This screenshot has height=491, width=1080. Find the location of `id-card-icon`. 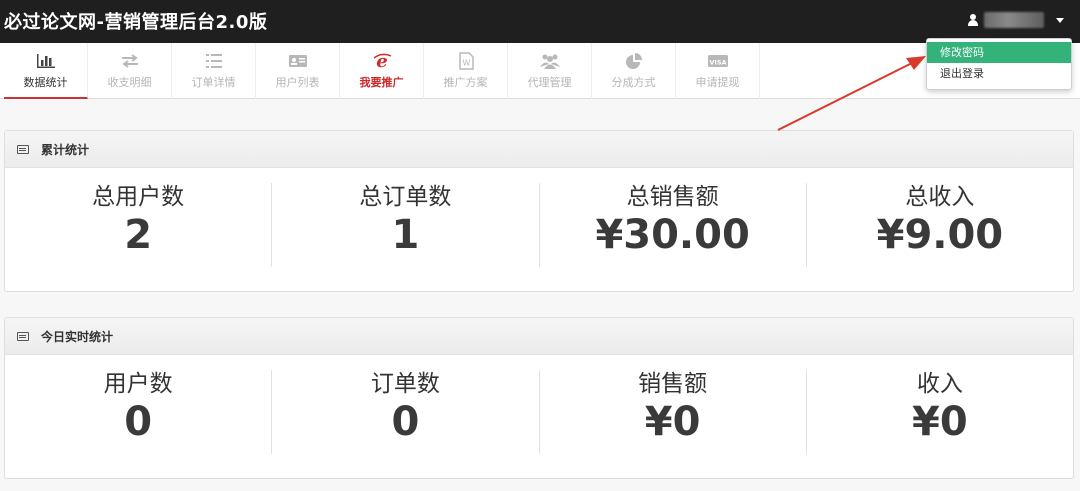

id-card-icon is located at coordinates (298, 61).